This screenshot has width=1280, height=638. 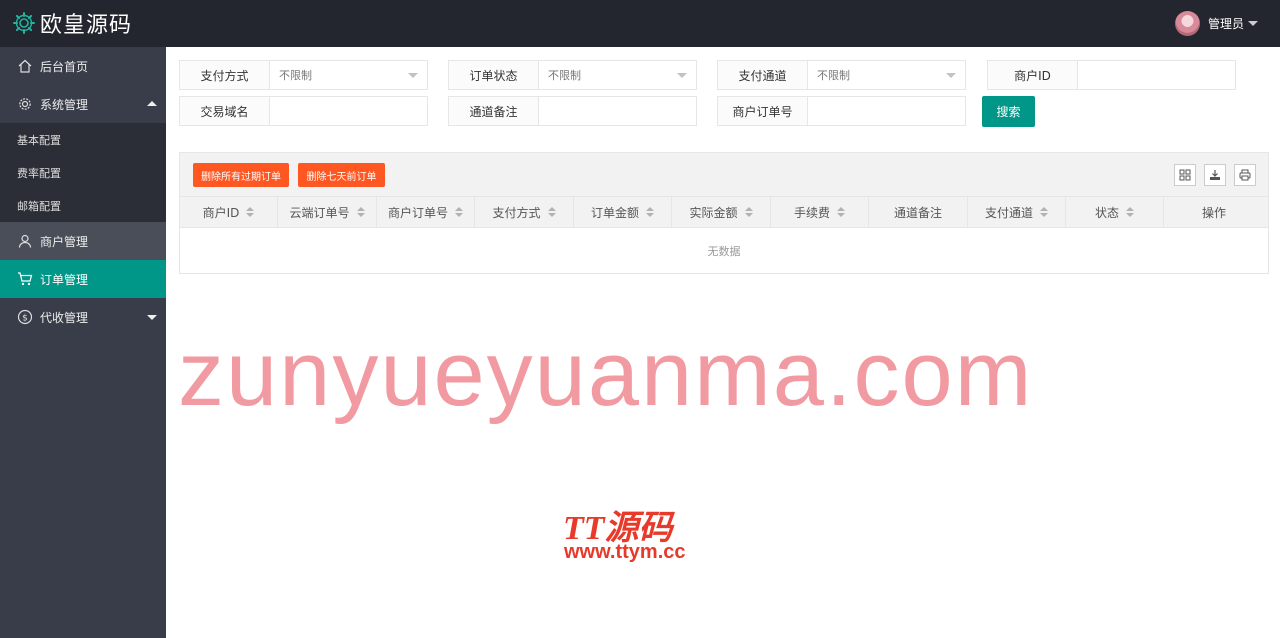 I want to click on filter-domain: 交易域名, so click(x=303, y=111).